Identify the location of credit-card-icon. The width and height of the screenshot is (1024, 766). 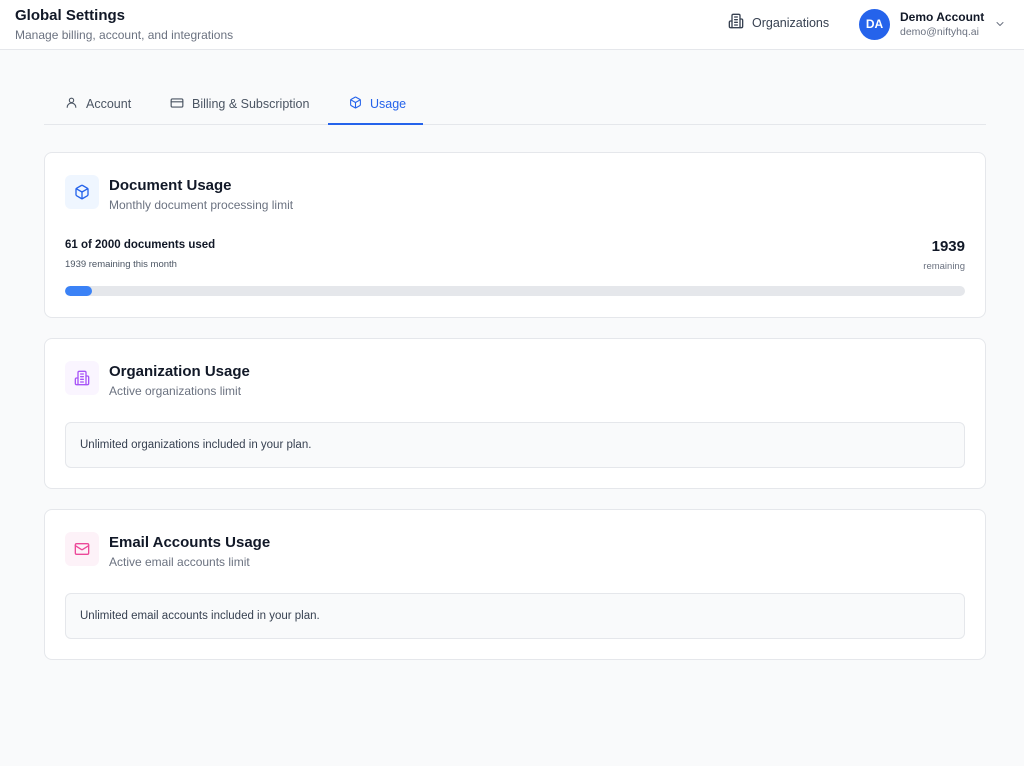
(177, 104).